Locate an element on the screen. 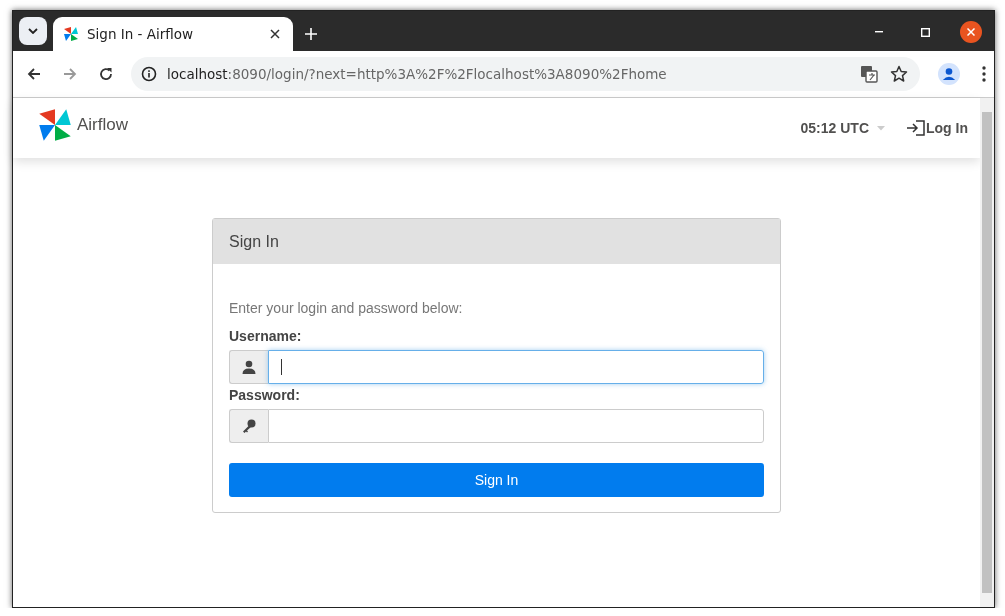  plus-icon is located at coordinates (311, 34).